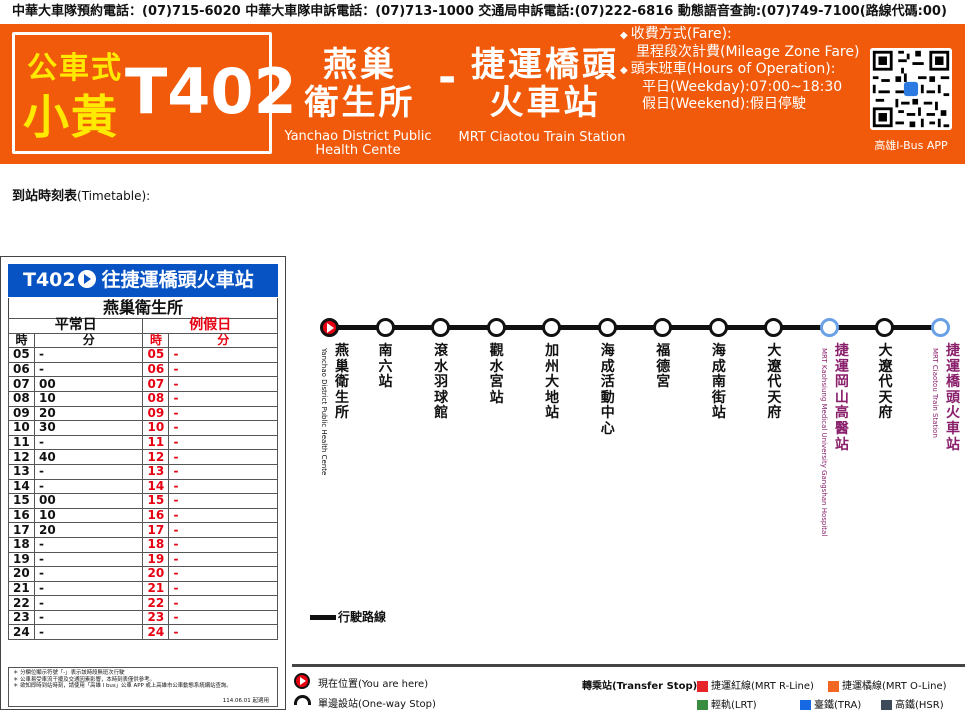 This screenshot has width=965, height=710. Describe the element at coordinates (21, 617) in the screenshot. I see `weekday-hour-cell: 23` at that location.